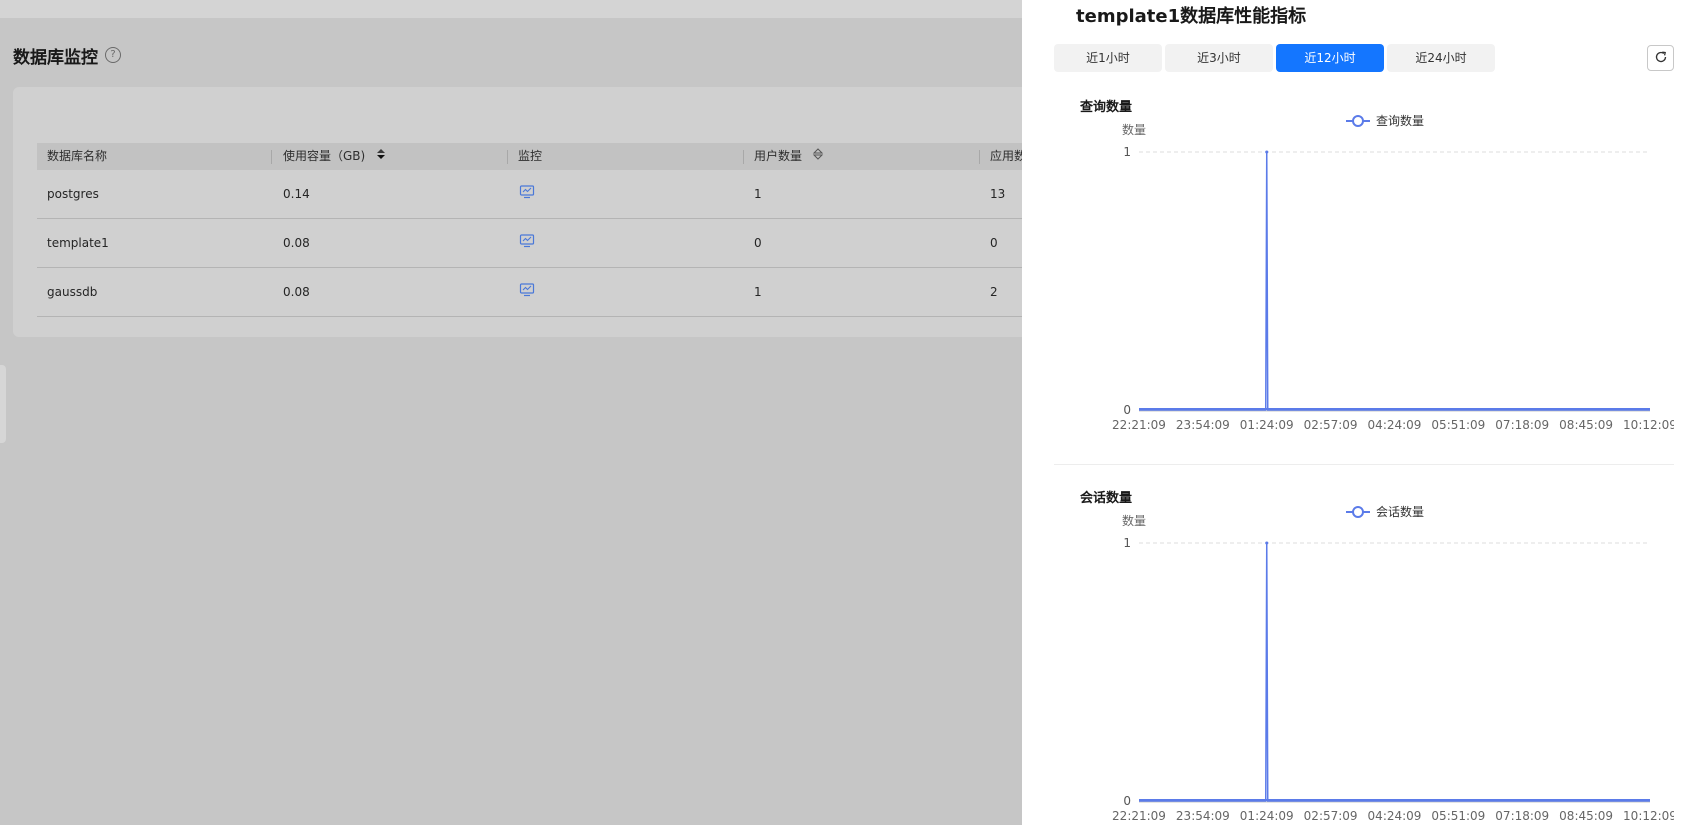 The image size is (1695, 825). I want to click on legend: 查询数量, so click(1385, 120).